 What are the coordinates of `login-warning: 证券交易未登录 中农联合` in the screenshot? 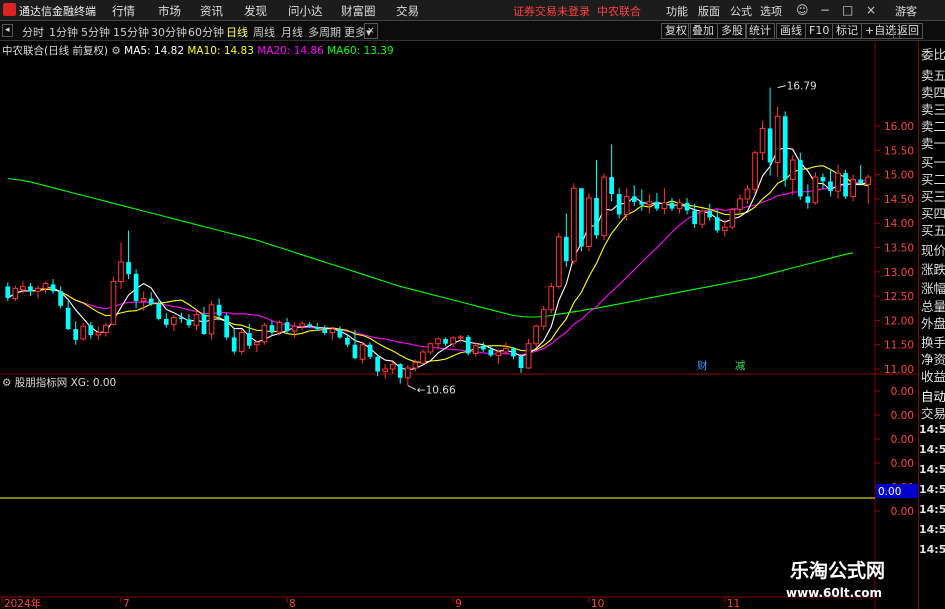 It's located at (577, 11).